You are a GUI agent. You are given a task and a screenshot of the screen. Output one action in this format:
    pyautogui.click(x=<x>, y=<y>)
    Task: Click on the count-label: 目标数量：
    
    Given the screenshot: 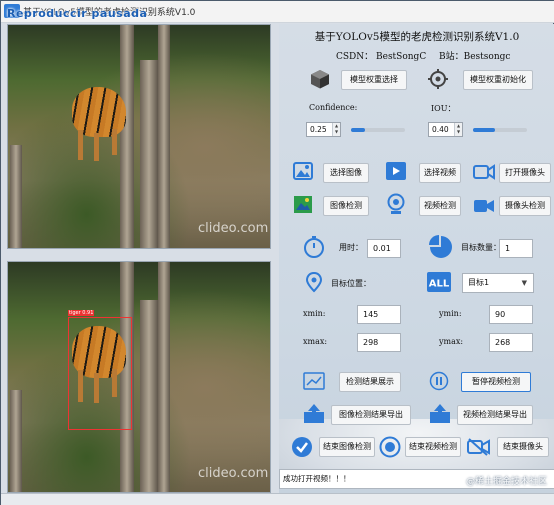 What is the action you would take?
    pyautogui.click(x=481, y=247)
    